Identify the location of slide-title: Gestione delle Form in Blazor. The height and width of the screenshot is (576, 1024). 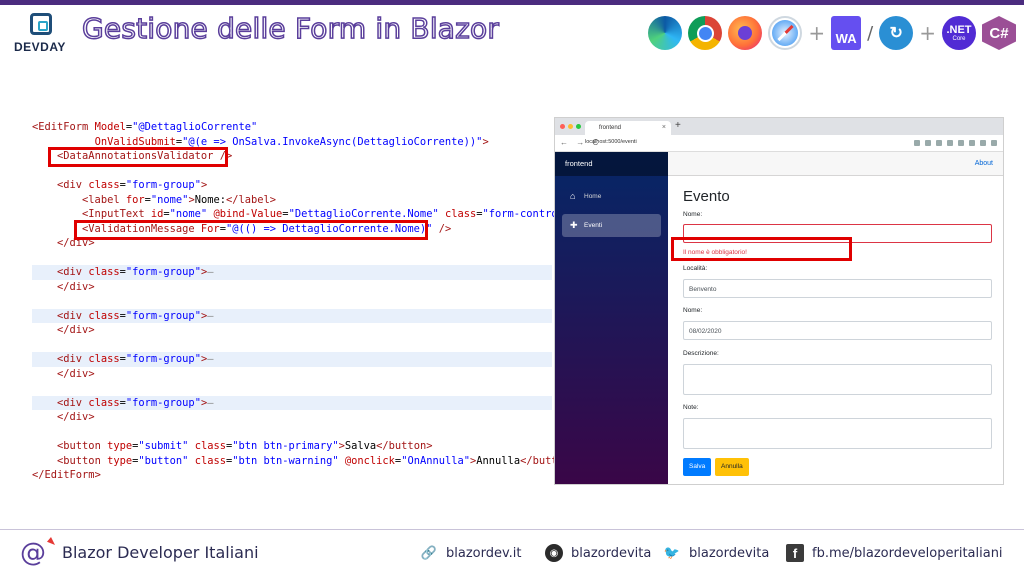
(290, 28).